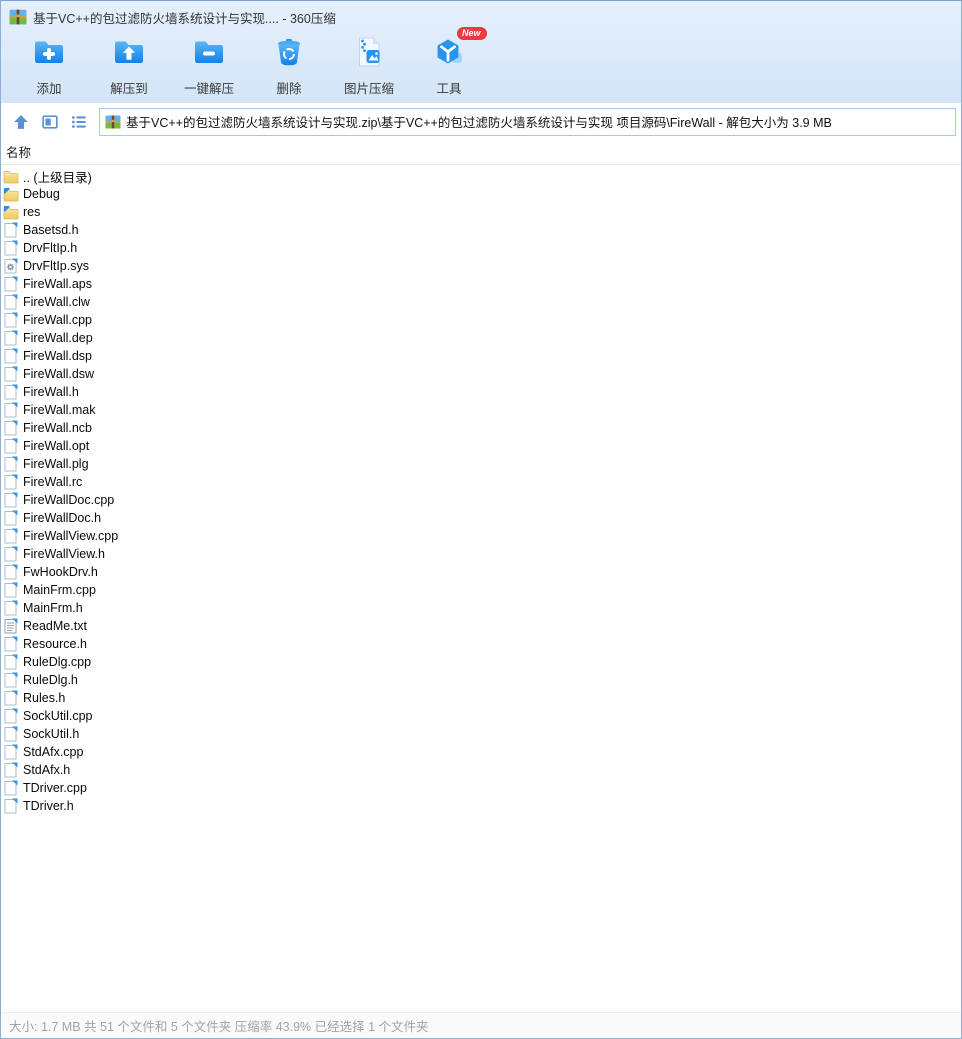 The image size is (962, 1039). Describe the element at coordinates (481, 662) in the screenshot. I see `file-row: RuleDlg.cpp` at that location.